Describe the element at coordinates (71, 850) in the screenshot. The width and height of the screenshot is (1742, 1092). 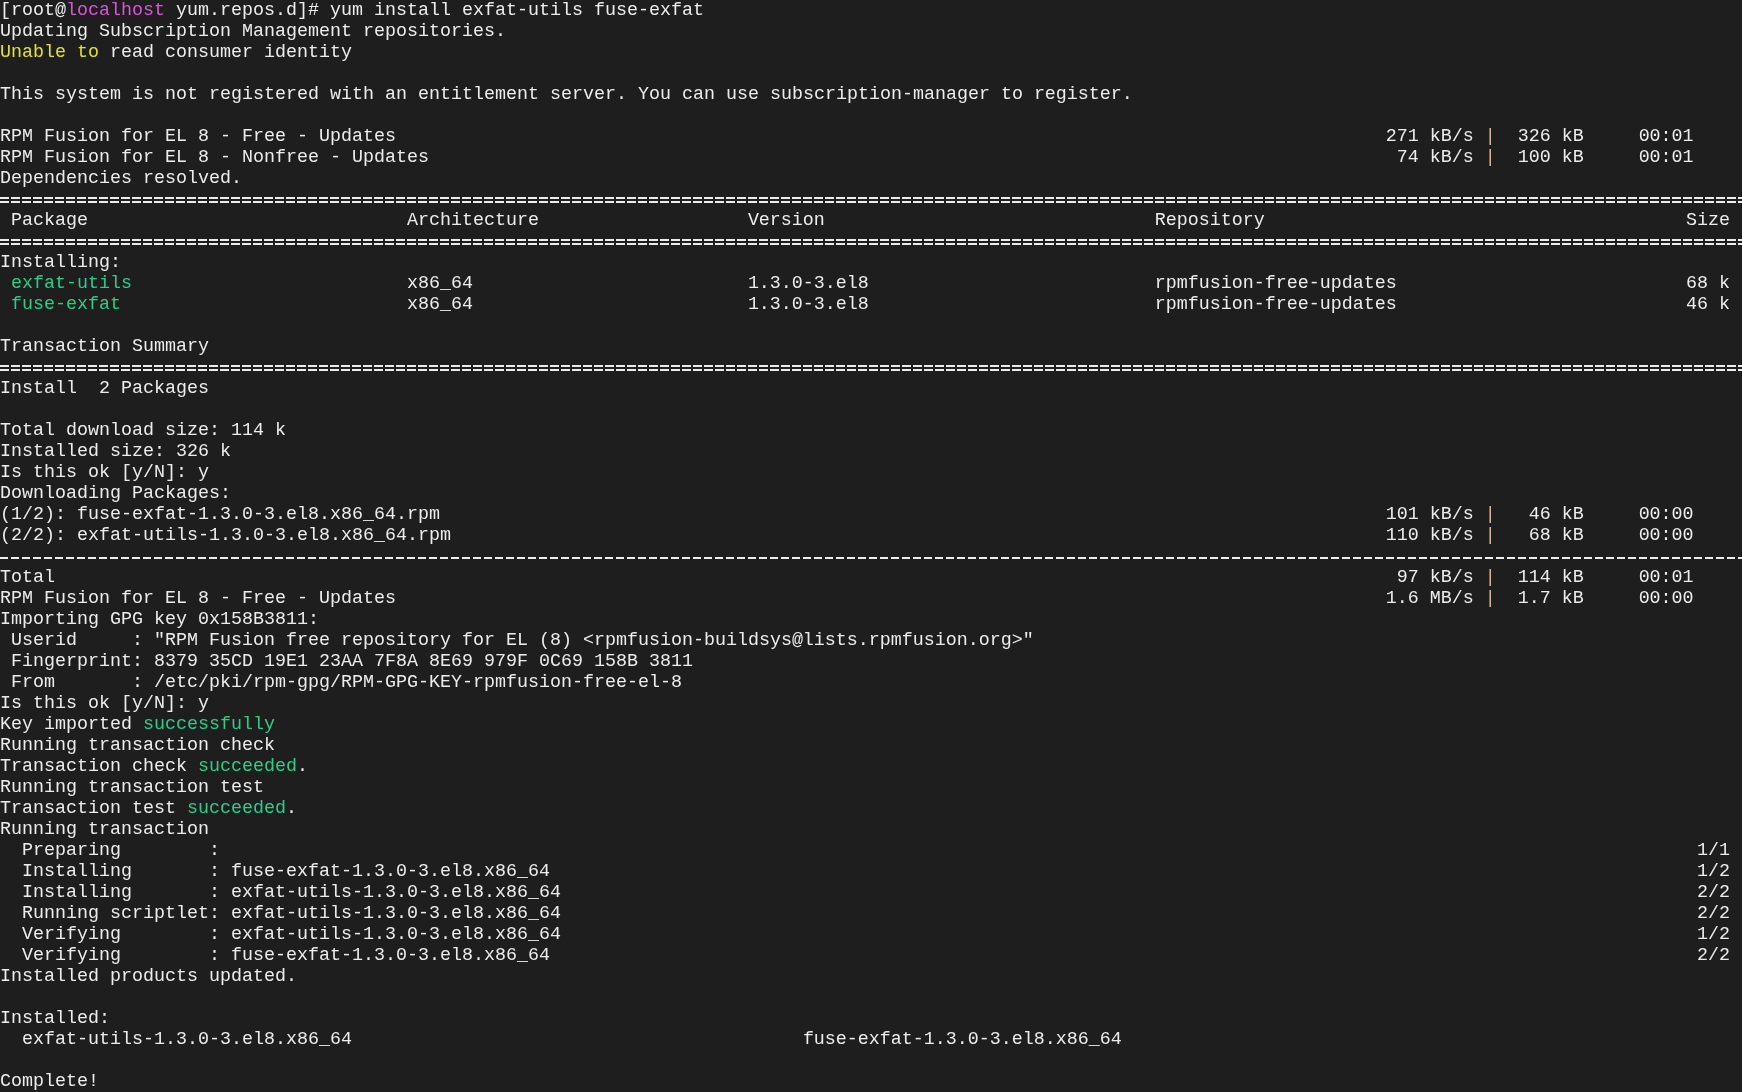
I see `step-label: Preparing` at that location.